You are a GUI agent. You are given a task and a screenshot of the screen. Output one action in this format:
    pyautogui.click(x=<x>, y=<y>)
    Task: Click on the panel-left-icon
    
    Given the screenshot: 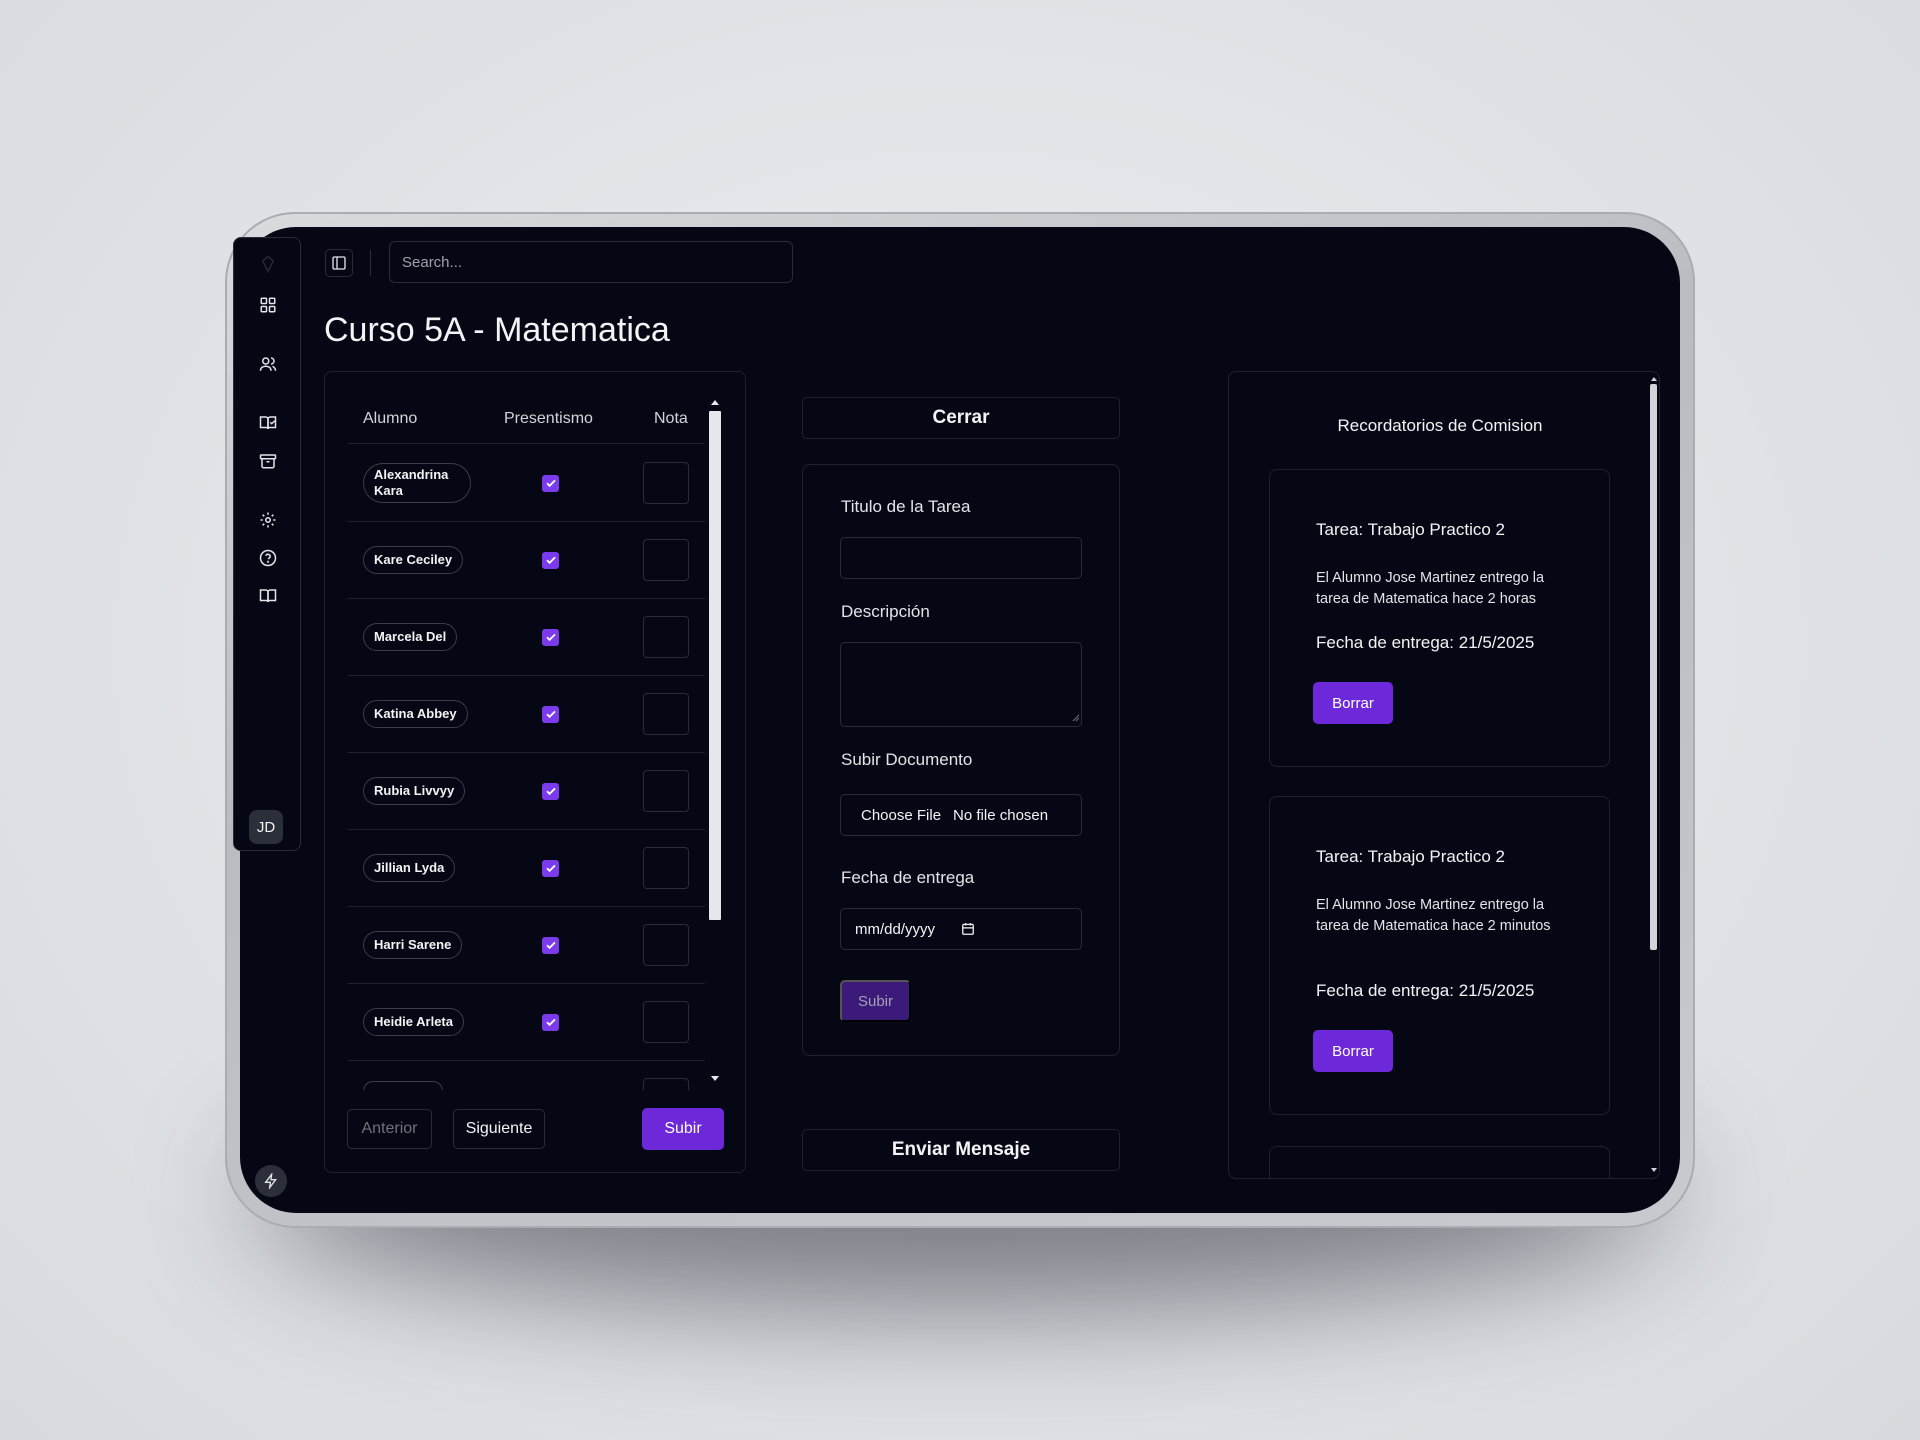 What is the action you would take?
    pyautogui.click(x=339, y=263)
    